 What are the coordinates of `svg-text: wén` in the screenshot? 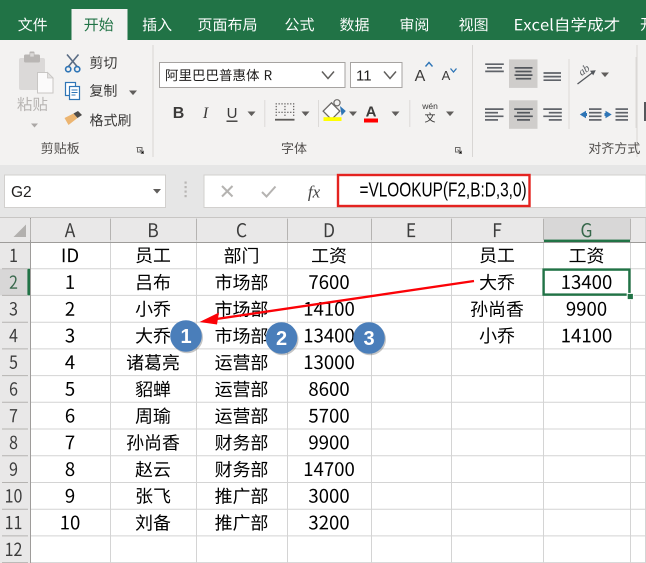 It's located at (429, 106).